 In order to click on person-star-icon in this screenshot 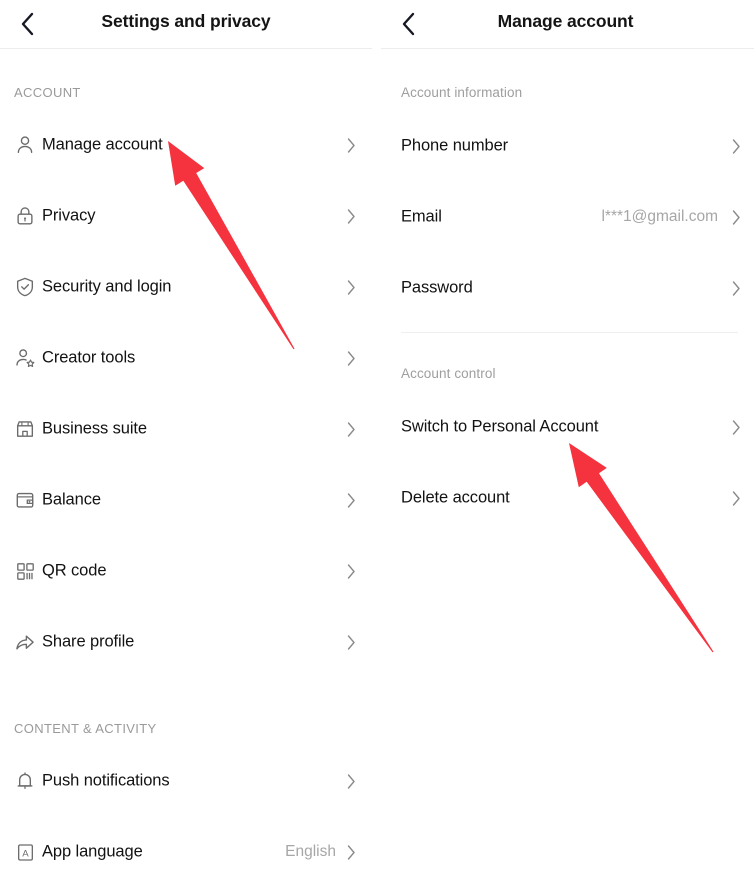, I will do `click(25, 358)`.